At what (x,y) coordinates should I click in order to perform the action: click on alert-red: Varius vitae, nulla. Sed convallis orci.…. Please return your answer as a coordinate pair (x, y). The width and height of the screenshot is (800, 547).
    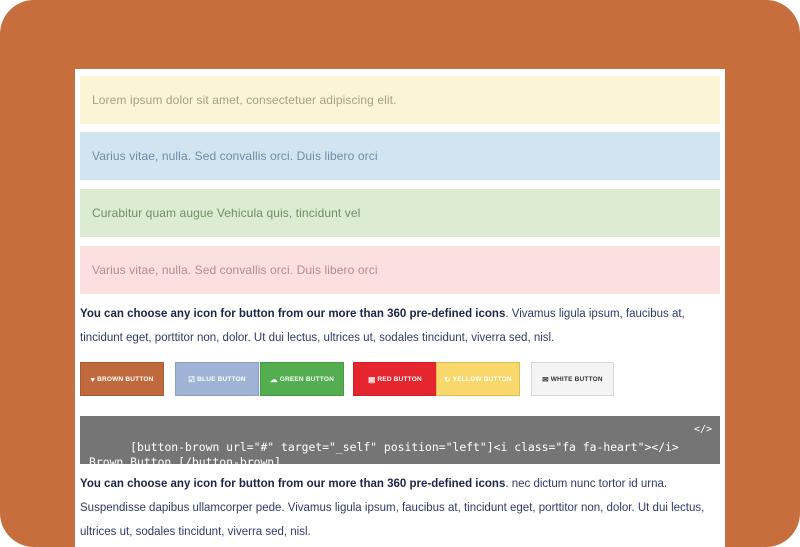
    Looking at the image, I should click on (400, 270).